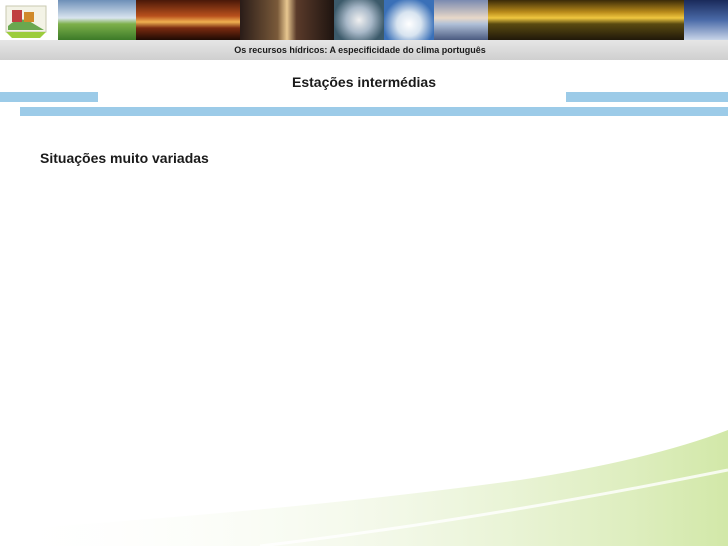  What do you see at coordinates (647, 97) in the screenshot?
I see `right-accent-bar` at bounding box center [647, 97].